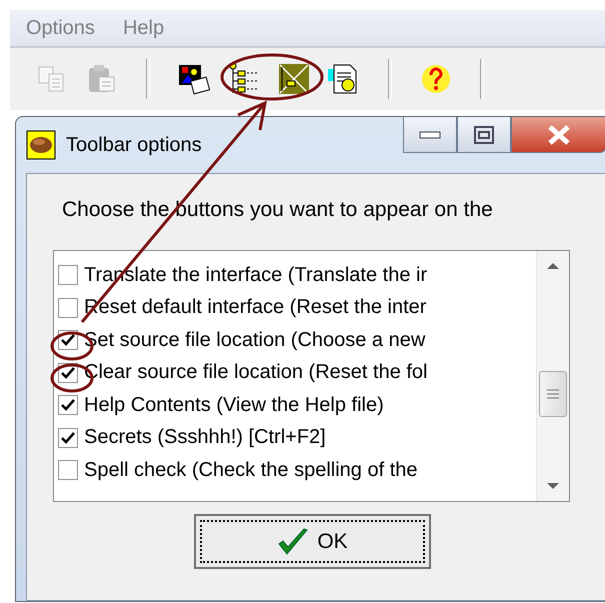 The width and height of the screenshot is (605, 603). Describe the element at coordinates (553, 394) in the screenshot. I see `scroll-thumb` at that location.